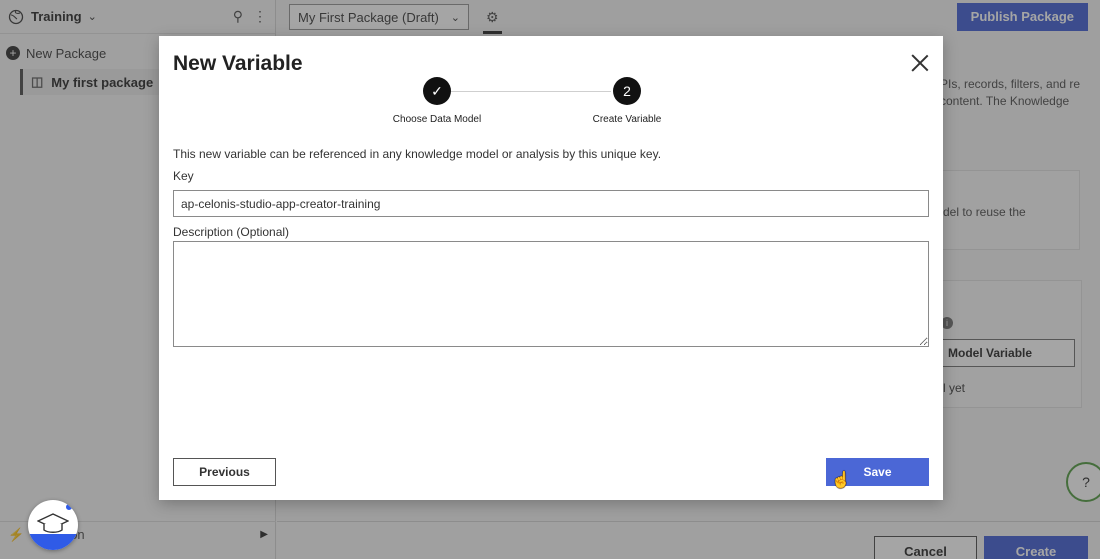 This screenshot has height=559, width=1100. I want to click on key-label: Key, so click(183, 176).